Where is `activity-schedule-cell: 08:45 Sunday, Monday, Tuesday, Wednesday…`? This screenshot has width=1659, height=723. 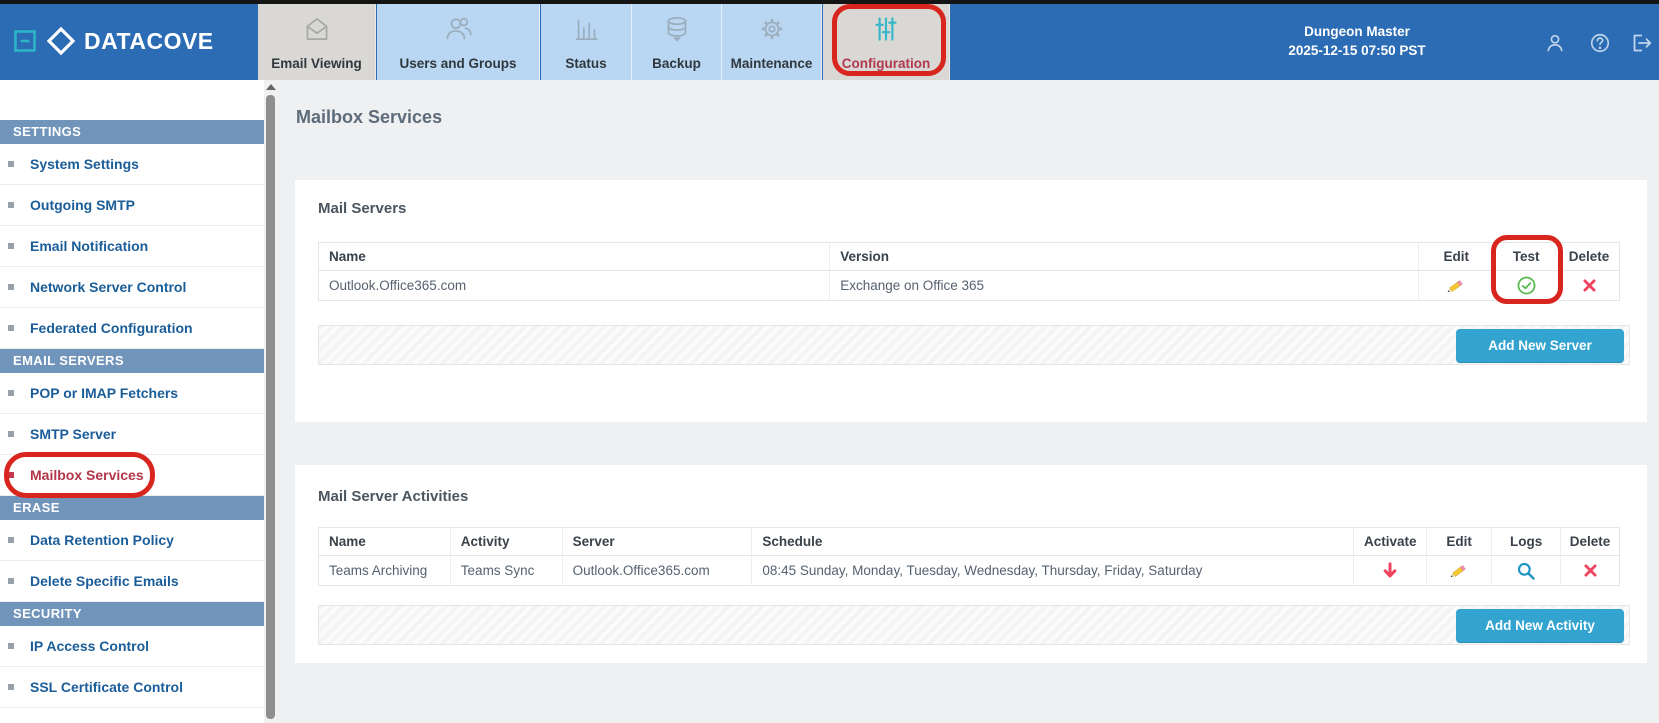 activity-schedule-cell: 08:45 Sunday, Monday, Tuesday, Wednesday… is located at coordinates (1053, 570).